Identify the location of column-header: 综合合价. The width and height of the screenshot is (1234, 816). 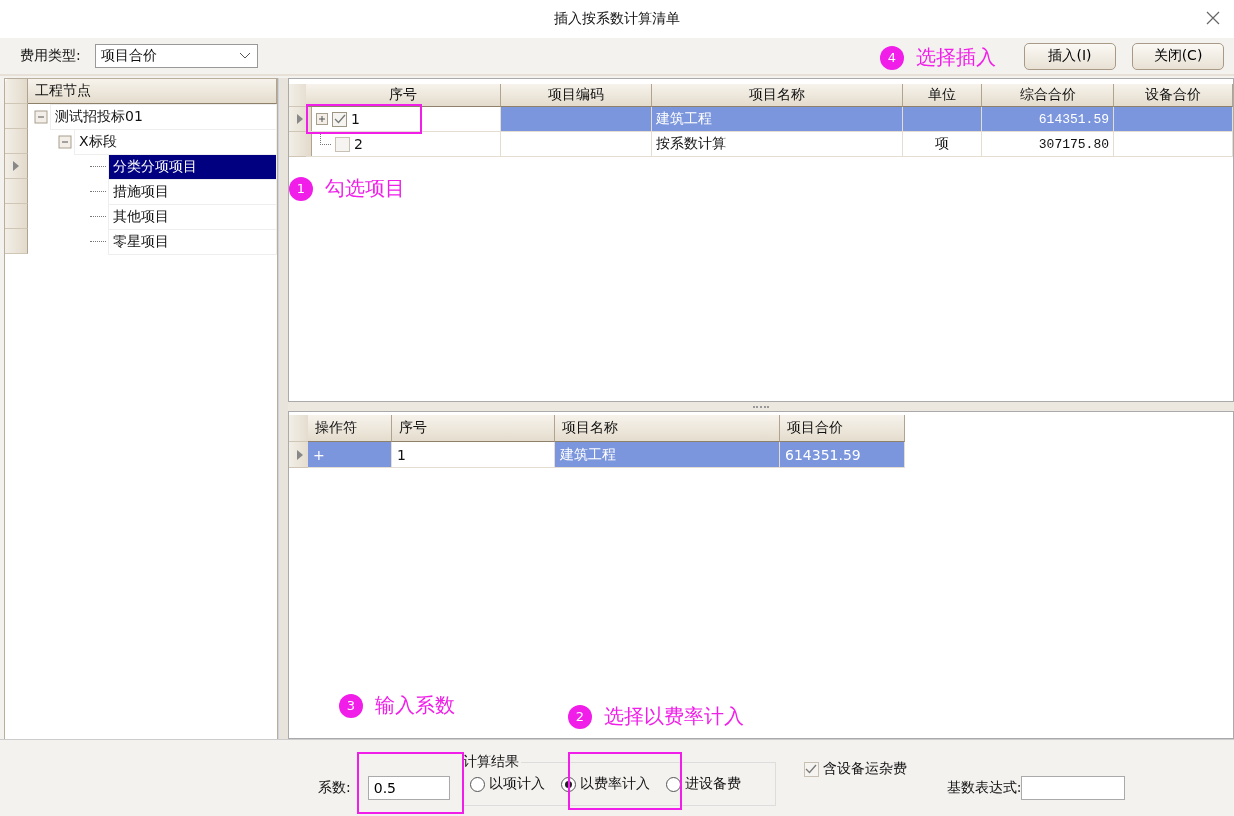
(1048, 95).